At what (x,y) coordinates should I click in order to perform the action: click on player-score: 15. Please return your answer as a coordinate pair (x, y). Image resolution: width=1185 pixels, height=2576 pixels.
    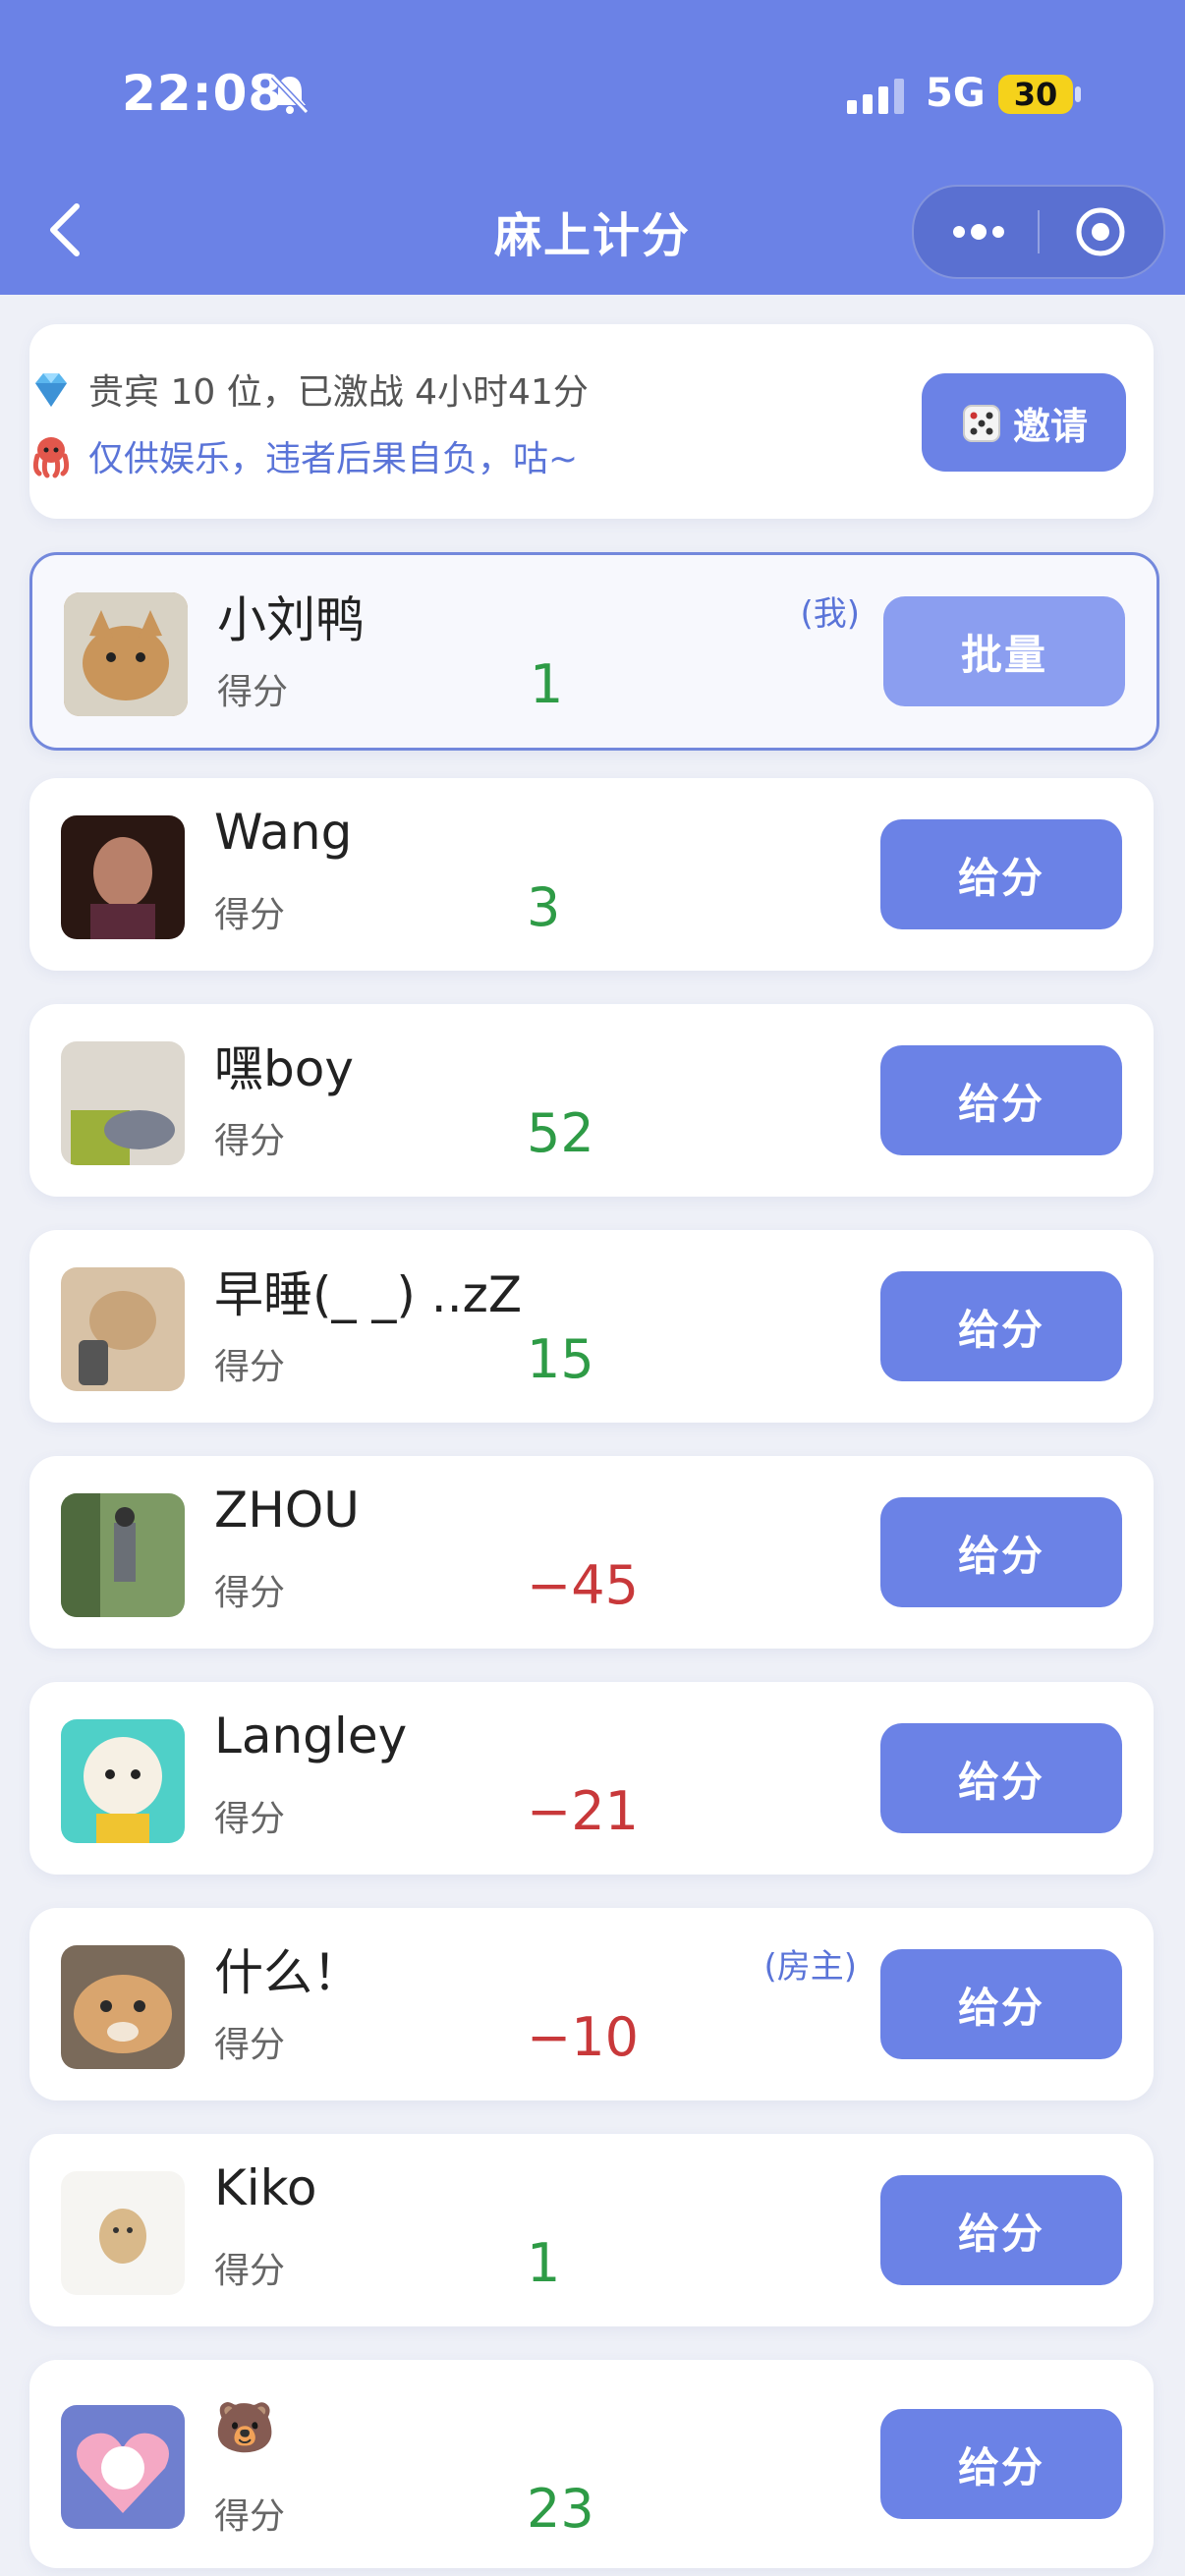
    Looking at the image, I should click on (561, 1359).